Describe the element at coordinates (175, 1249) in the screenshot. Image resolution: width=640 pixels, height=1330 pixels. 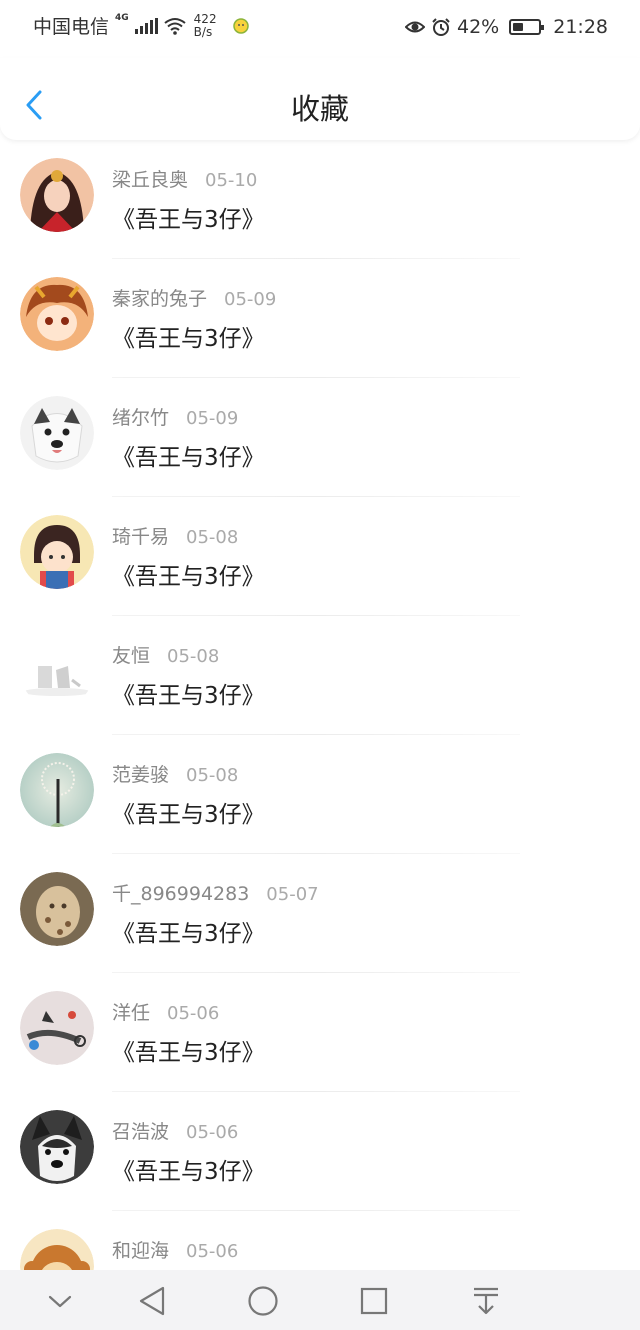
I see `item-meta: 和迎海 05-06` at that location.